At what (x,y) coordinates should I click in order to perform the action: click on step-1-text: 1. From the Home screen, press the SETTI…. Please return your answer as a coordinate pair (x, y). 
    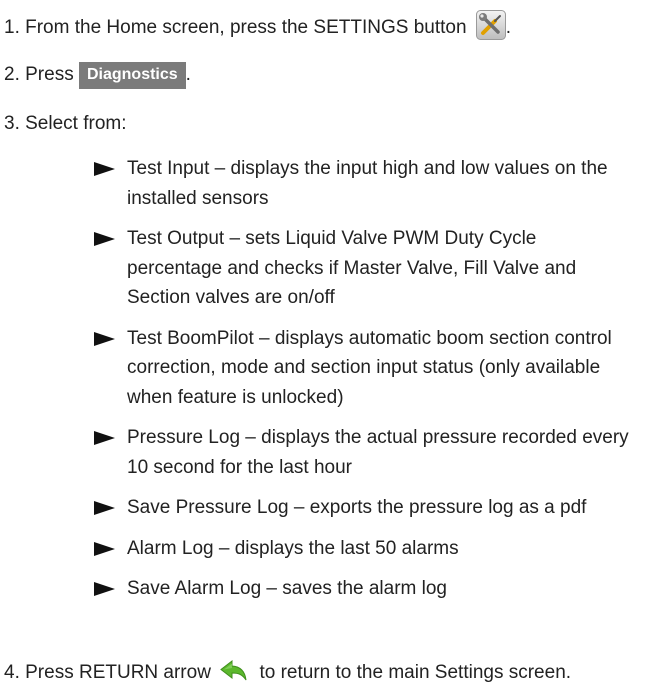
    Looking at the image, I should click on (235, 27).